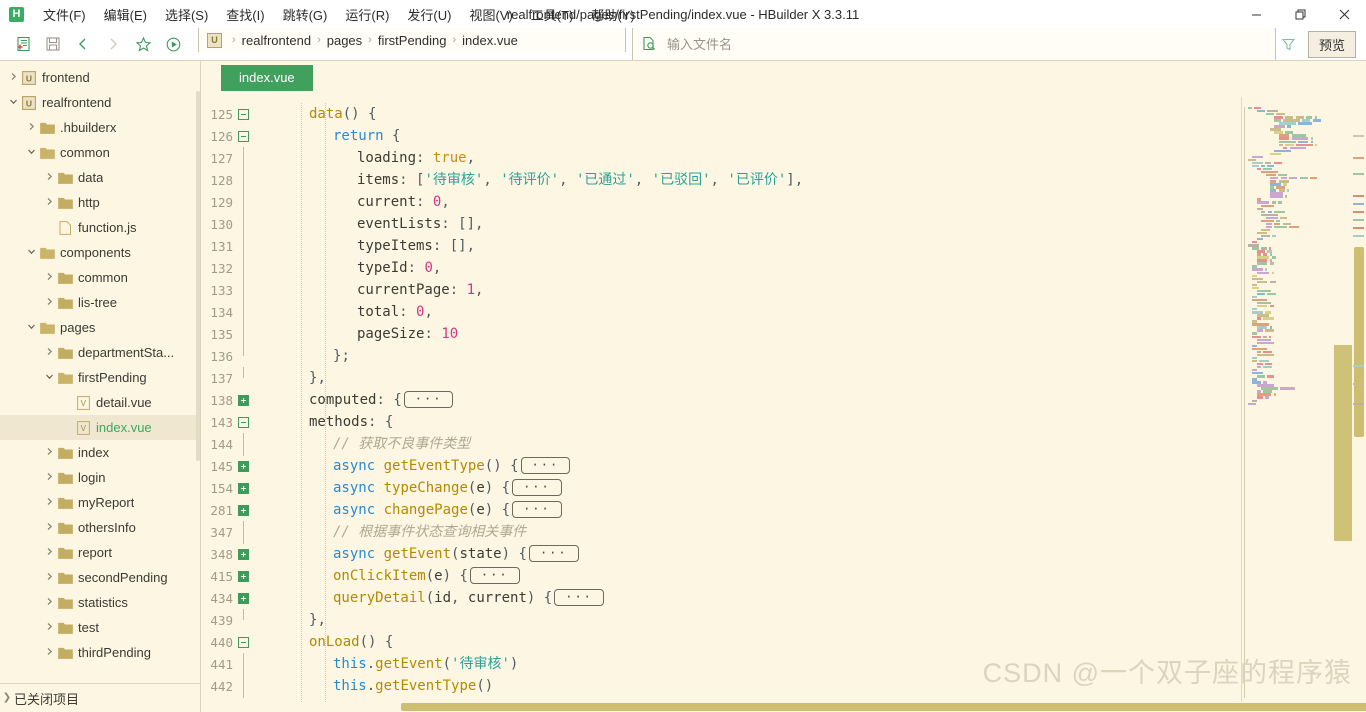 This screenshot has width=1366, height=712. I want to click on horizontal-scrollbar-thumb, so click(883, 707).